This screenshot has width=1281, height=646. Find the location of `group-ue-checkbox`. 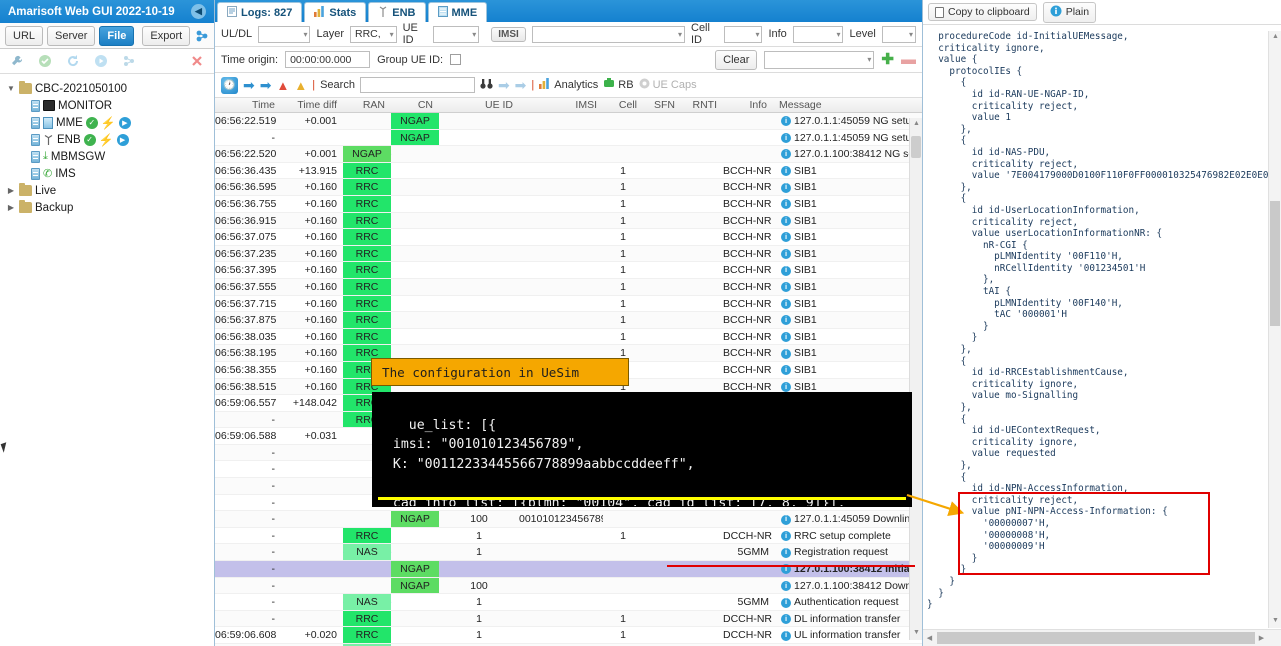

group-ue-checkbox is located at coordinates (456, 59).